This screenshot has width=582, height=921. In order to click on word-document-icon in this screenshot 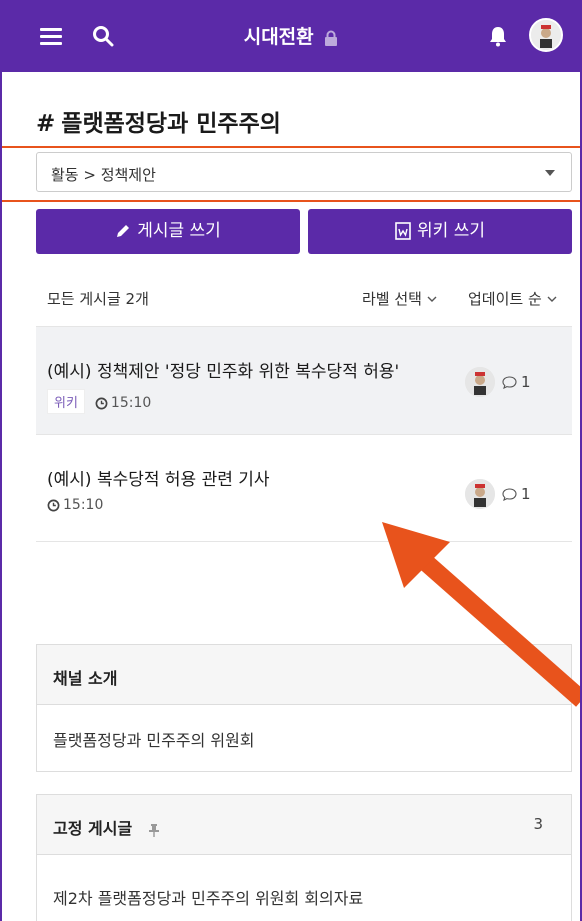, I will do `click(403, 231)`.